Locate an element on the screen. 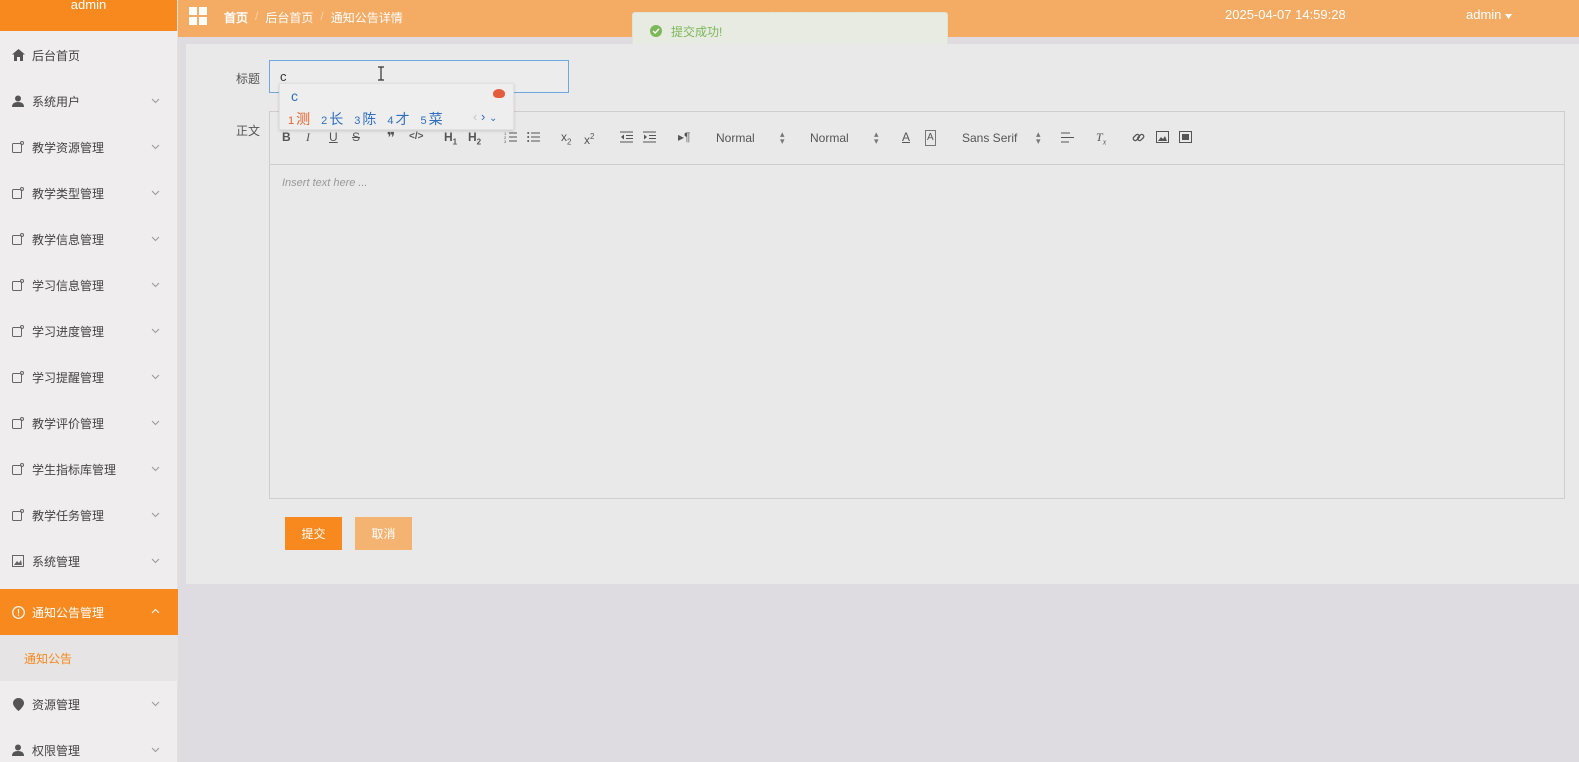  text-color-icon: A is located at coordinates (906, 137).